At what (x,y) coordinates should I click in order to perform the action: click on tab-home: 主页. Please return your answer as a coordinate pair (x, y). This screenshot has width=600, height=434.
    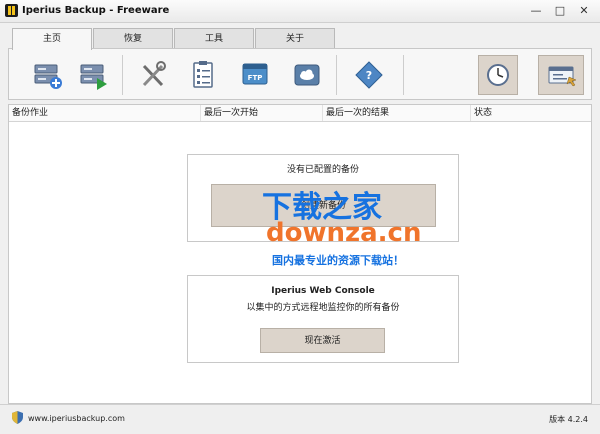
    Looking at the image, I should click on (52, 39).